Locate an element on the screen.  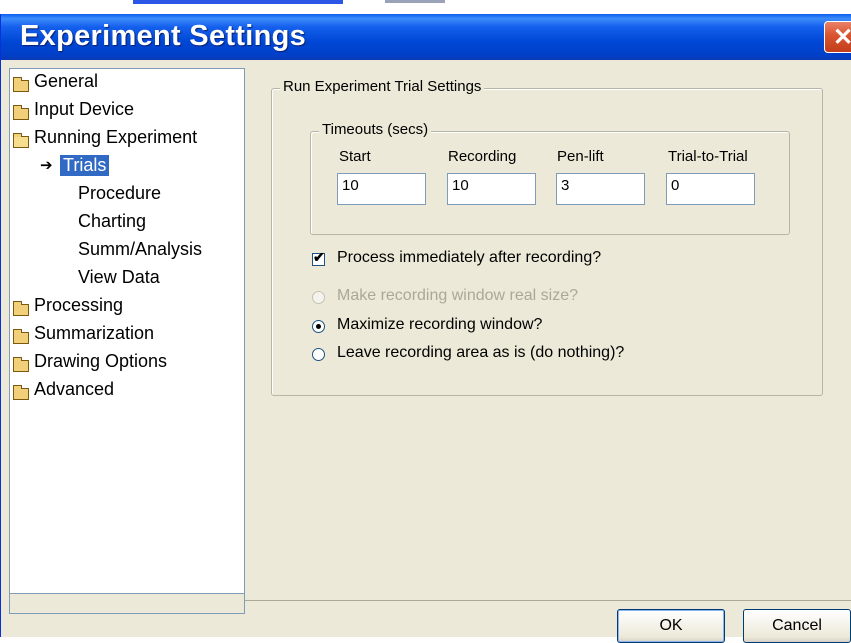
background-page-strip is located at coordinates (425, 7).